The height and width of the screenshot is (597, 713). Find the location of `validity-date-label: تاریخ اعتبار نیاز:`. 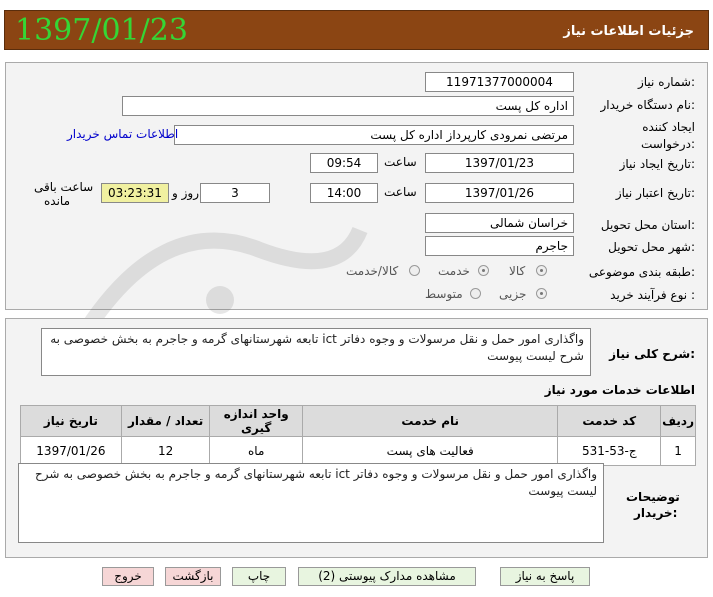

validity-date-label: تاریخ اعتبار نیاز: is located at coordinates (655, 193).